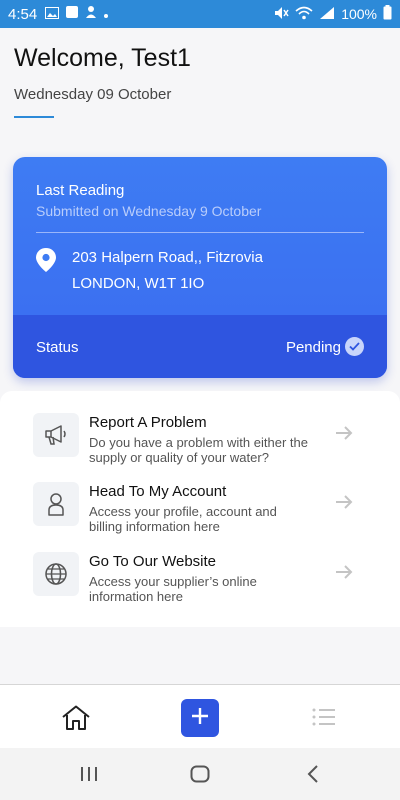  Describe the element at coordinates (313, 776) in the screenshot. I see `back-icon` at that location.